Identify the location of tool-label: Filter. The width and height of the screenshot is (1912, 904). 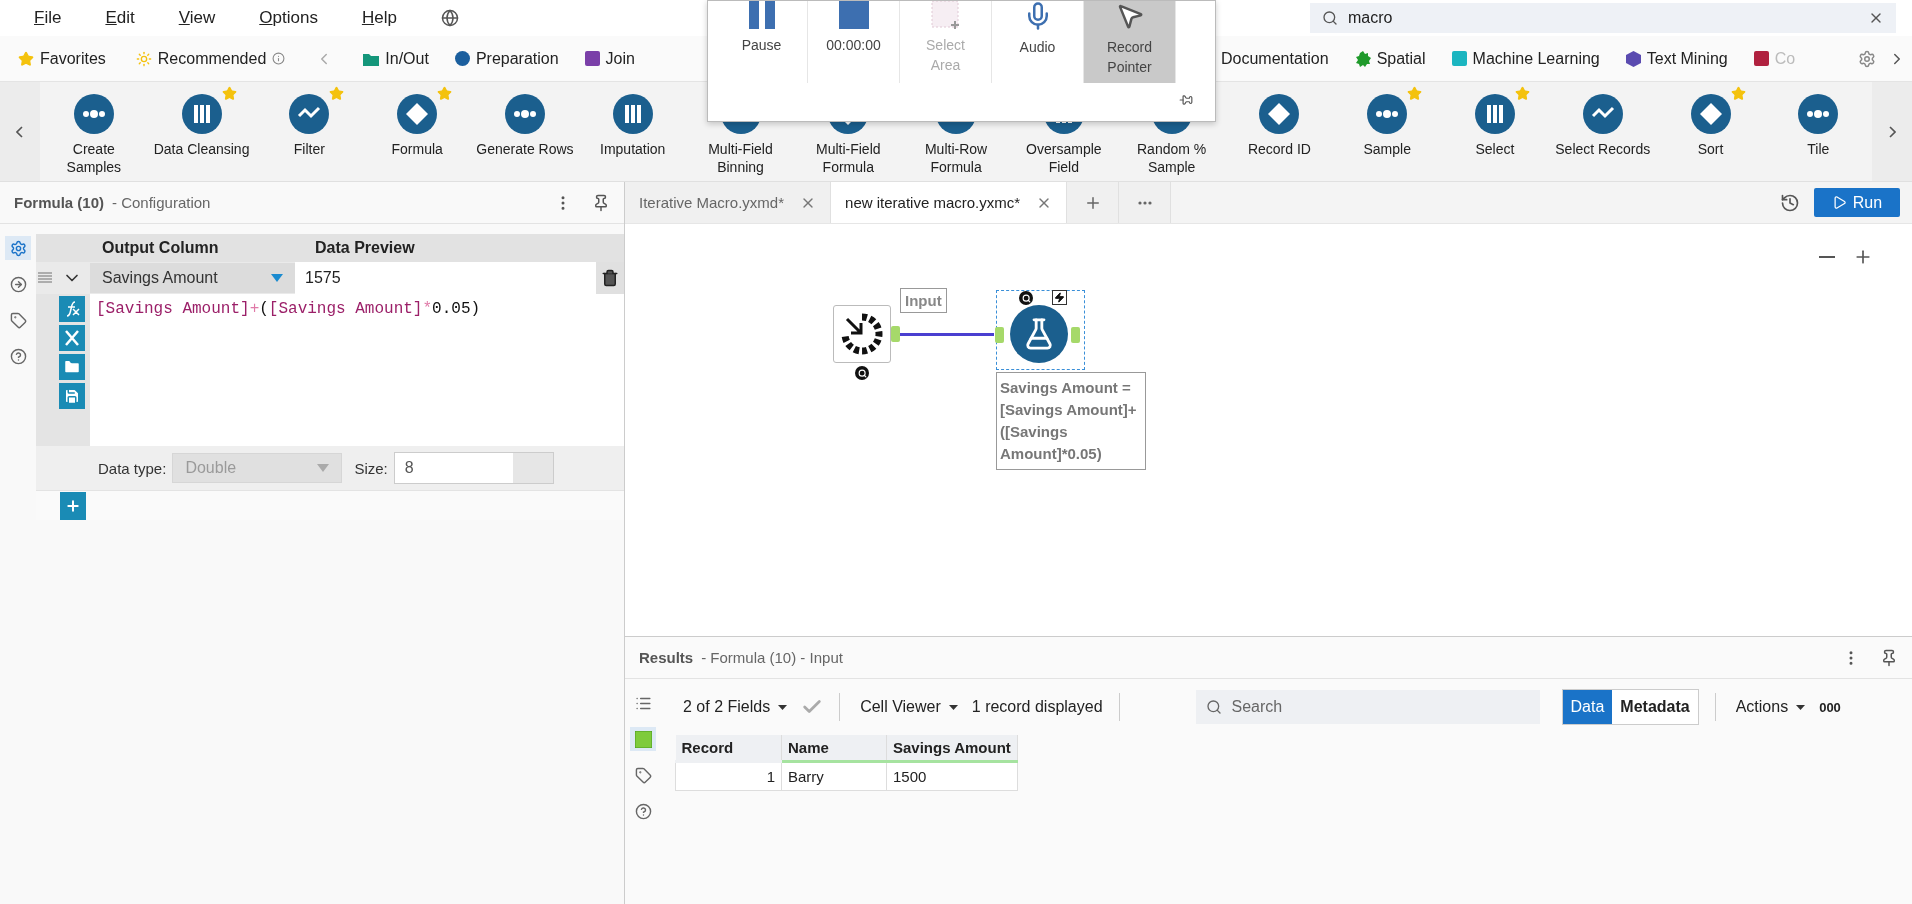
(309, 149).